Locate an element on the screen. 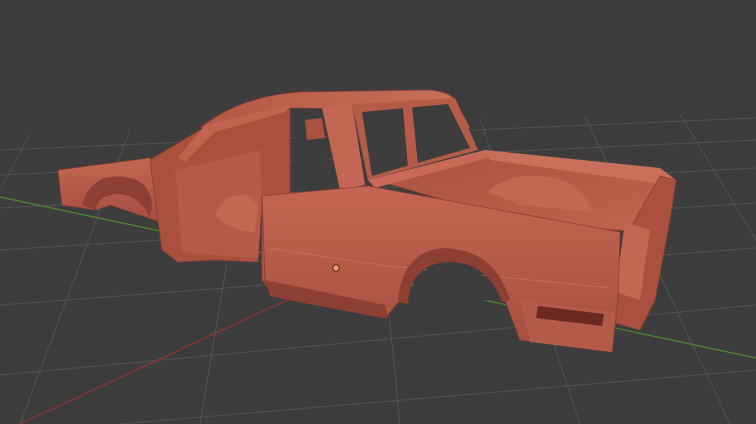 The height and width of the screenshot is (424, 756). object-origin is located at coordinates (336, 268).